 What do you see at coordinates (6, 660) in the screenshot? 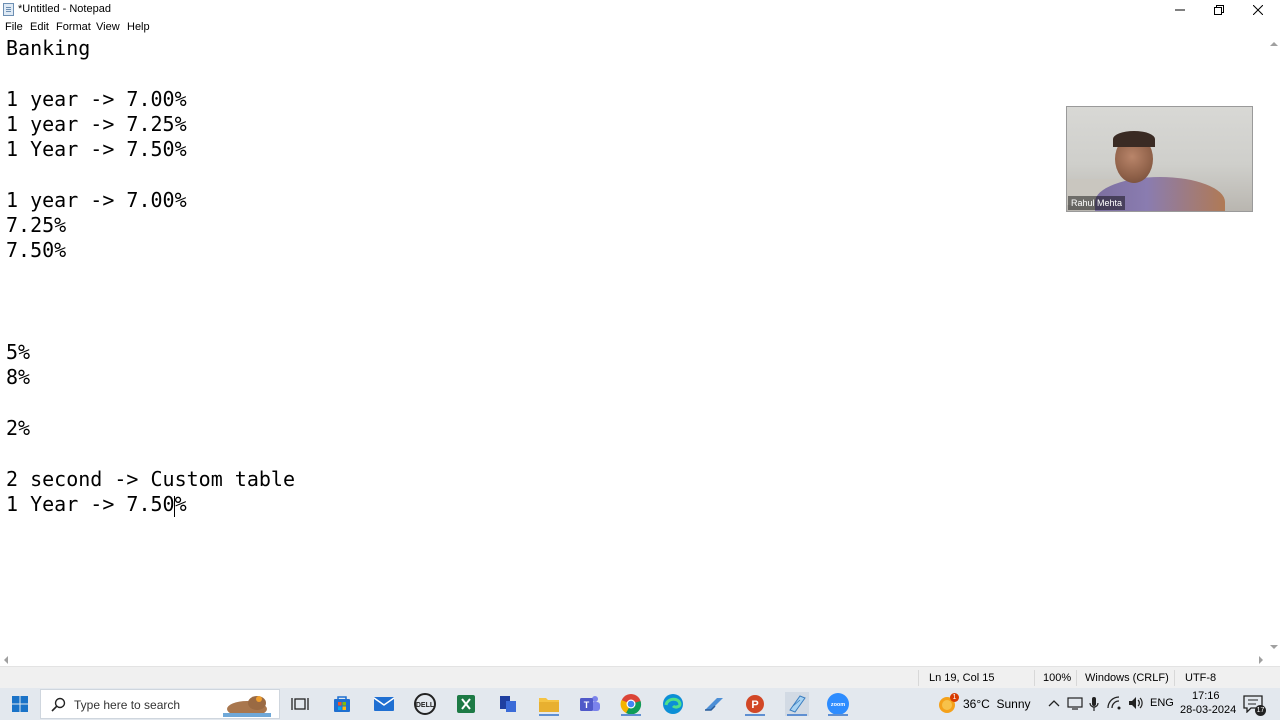
I see `scroll-left-arrow-icon` at bounding box center [6, 660].